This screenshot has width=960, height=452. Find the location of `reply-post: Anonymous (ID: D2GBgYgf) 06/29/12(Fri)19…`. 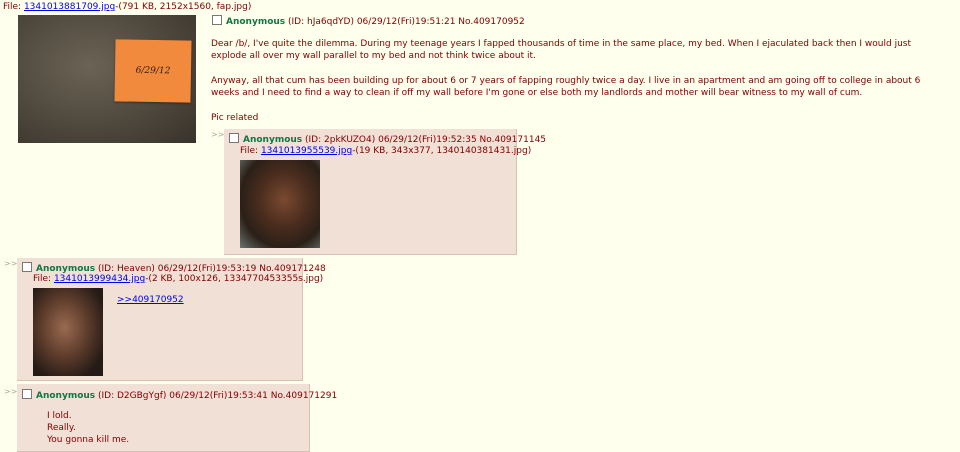

reply-post: Anonymous (ID: D2GBgYgf) 06/29/12(Fri)19… is located at coordinates (177, 418).